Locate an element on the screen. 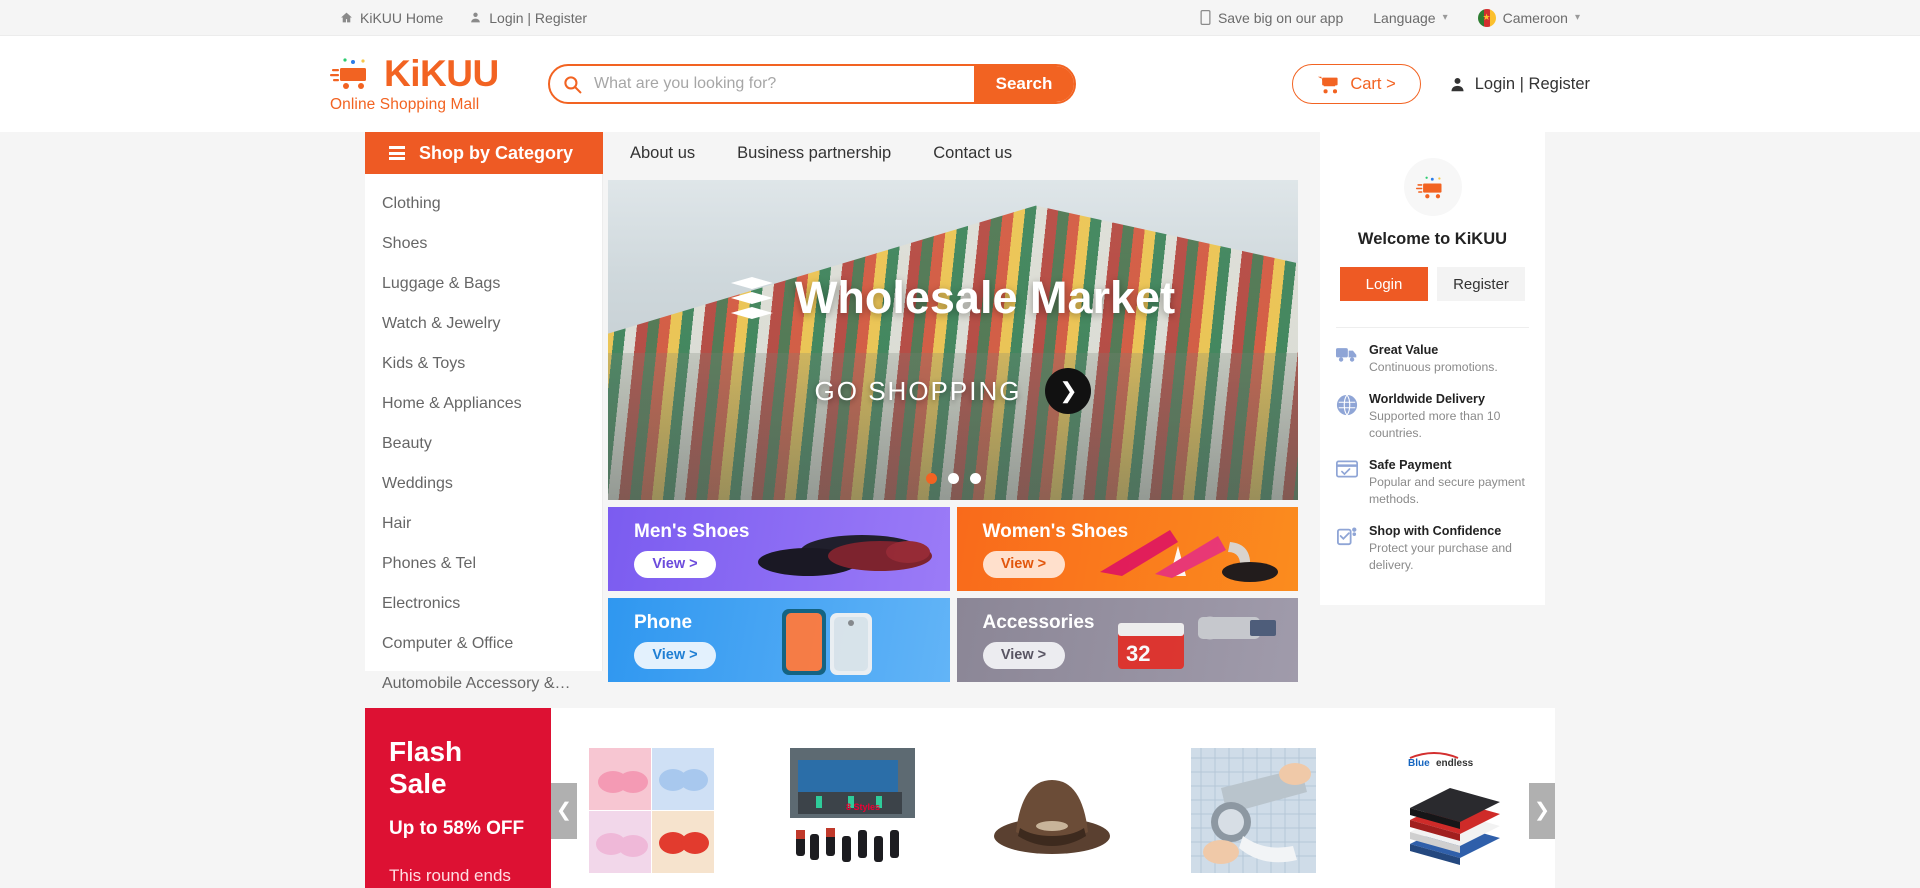 The image size is (1920, 888). hero-banner-carousel: Wholesale Market GO SHOPPING ❯ is located at coordinates (953, 340).